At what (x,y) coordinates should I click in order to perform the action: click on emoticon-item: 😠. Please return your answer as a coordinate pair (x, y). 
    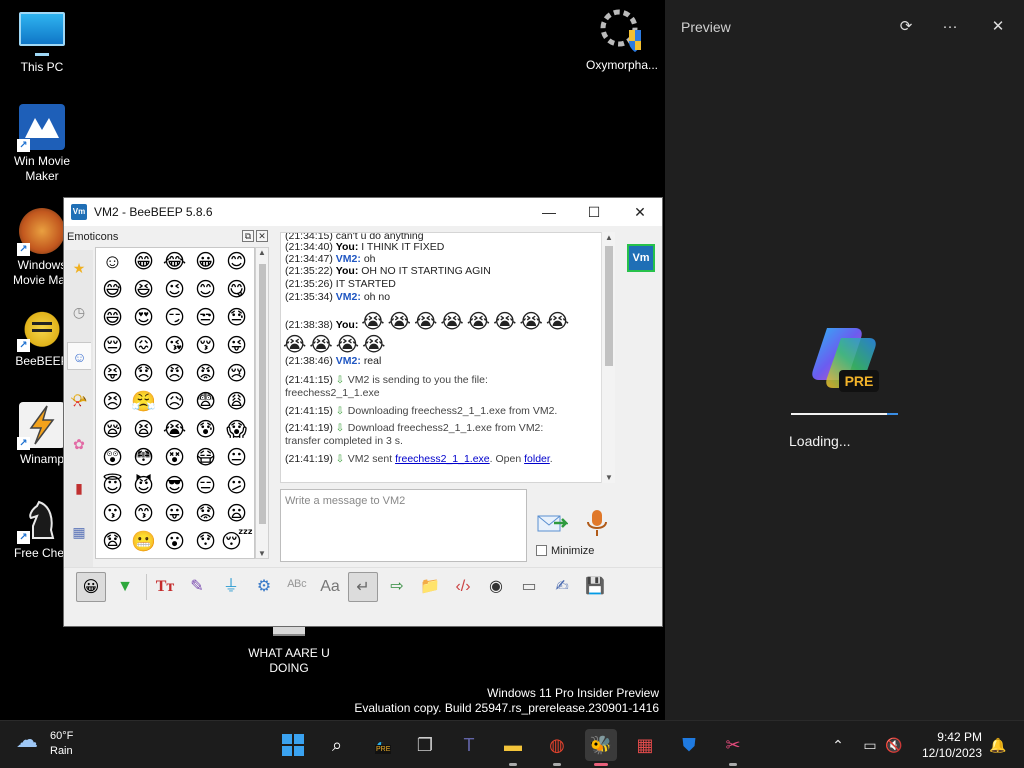
    Looking at the image, I should click on (174, 374).